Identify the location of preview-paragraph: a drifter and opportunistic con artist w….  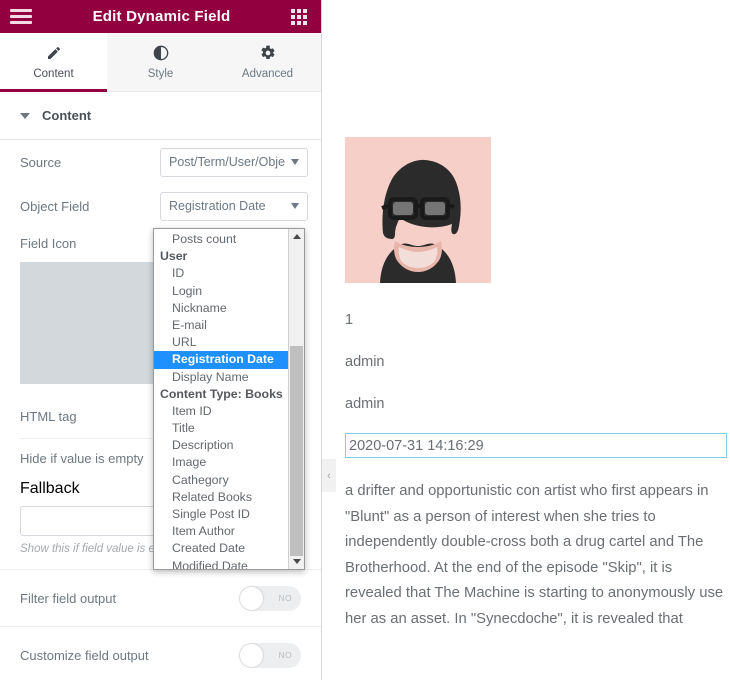
(534, 555).